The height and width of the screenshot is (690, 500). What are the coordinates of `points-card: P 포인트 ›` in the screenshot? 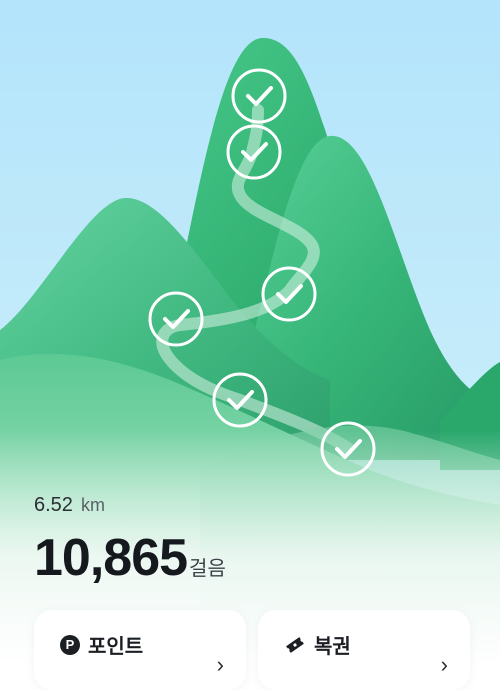 It's located at (140, 650).